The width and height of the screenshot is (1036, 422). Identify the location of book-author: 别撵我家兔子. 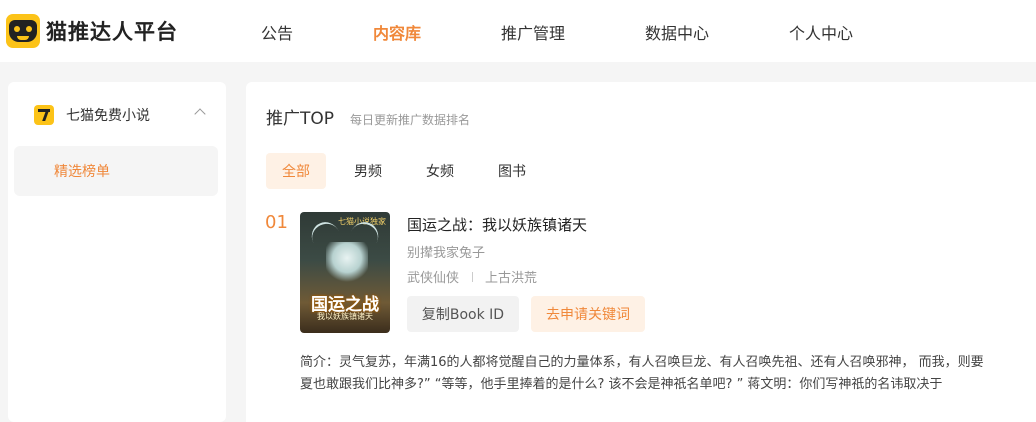
(446, 253).